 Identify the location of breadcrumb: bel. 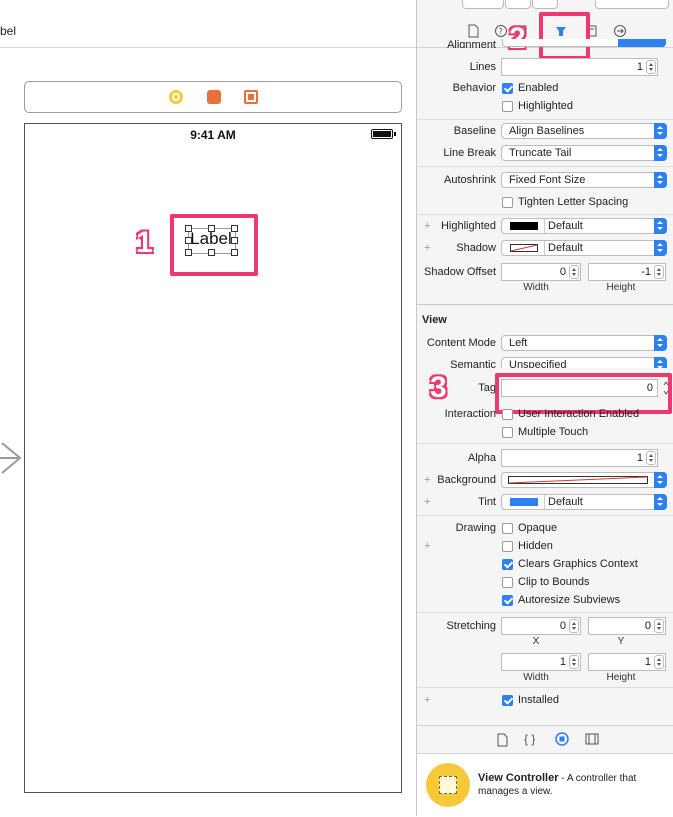
(8, 31).